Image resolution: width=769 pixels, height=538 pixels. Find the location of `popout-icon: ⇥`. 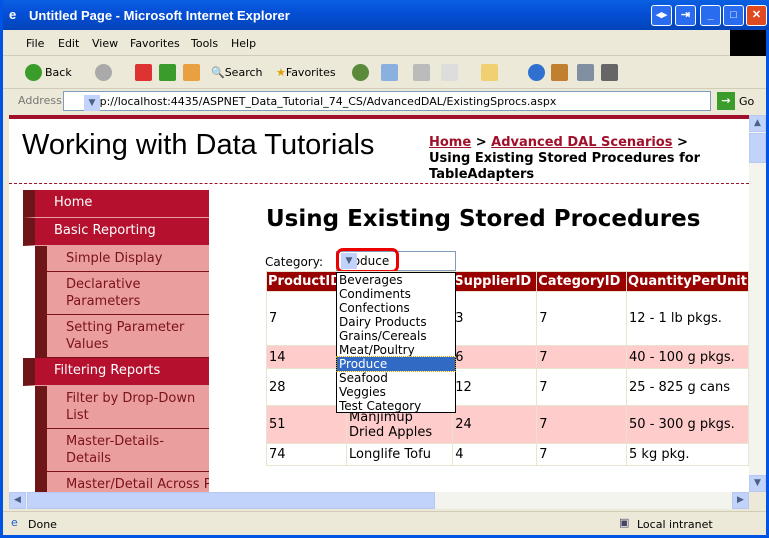

popout-icon: ⇥ is located at coordinates (685, 15).